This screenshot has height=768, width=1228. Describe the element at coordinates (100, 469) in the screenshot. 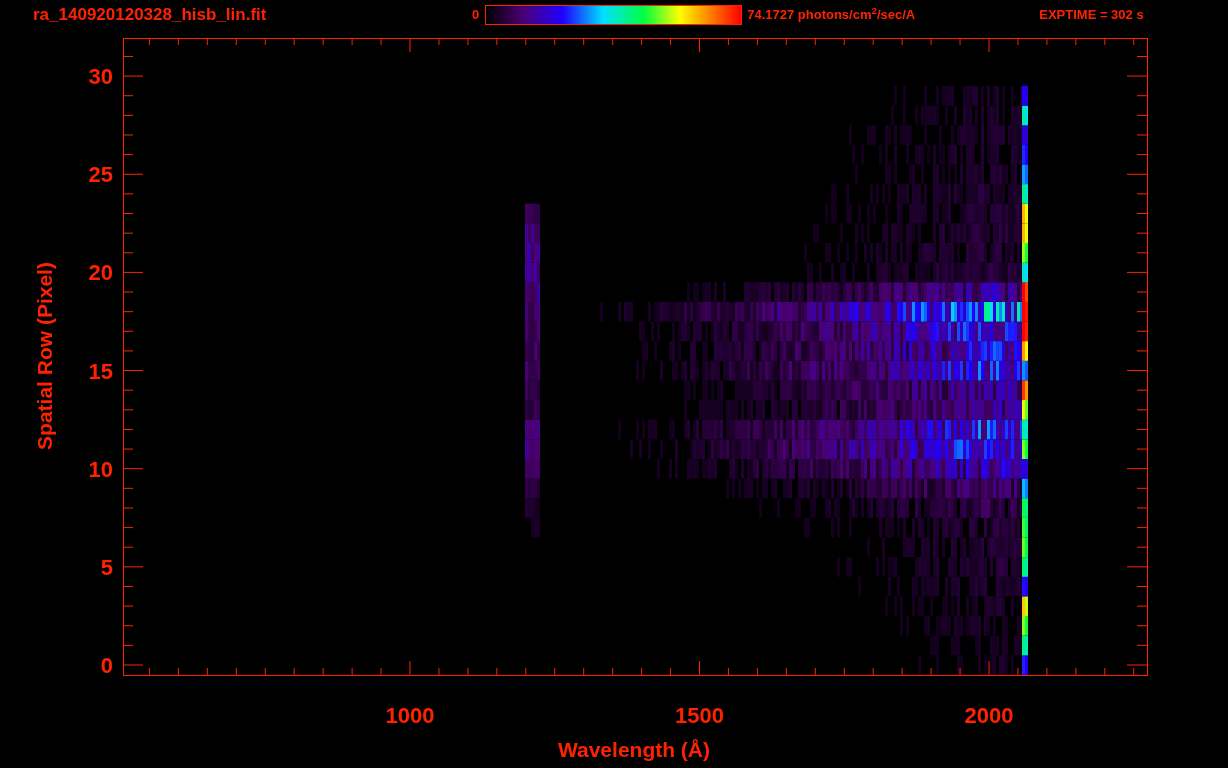

I see `y-tick-label: 10` at that location.